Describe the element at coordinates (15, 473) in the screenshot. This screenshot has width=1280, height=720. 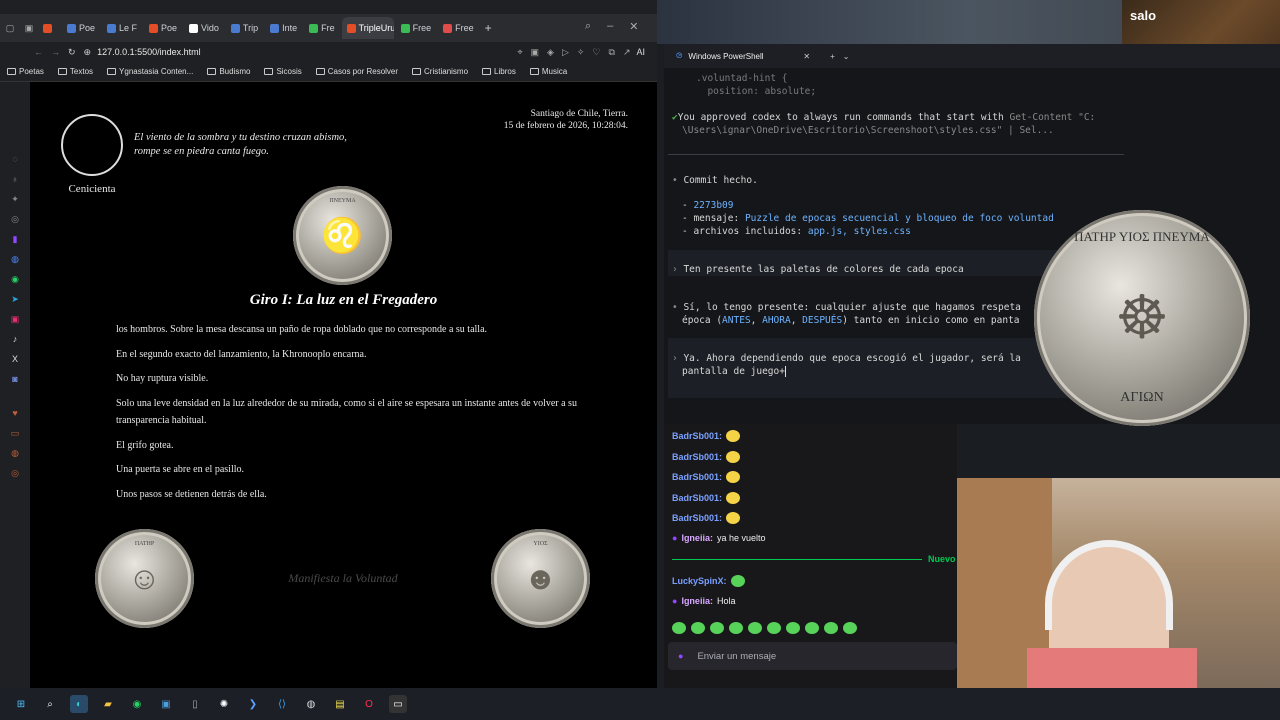
I see `sidebar-icon-7: ◎` at that location.